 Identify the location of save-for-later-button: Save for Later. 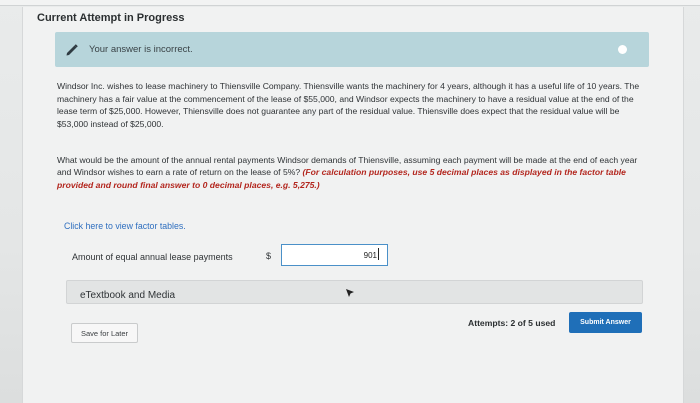
(104, 333).